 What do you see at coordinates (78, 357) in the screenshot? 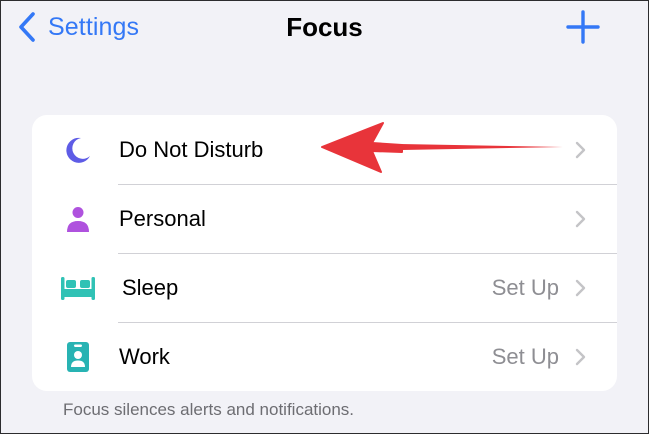
I see `id-badge-icon` at bounding box center [78, 357].